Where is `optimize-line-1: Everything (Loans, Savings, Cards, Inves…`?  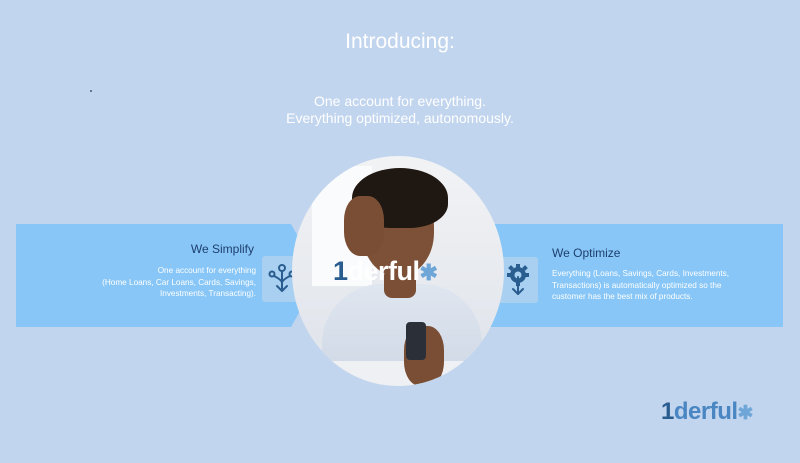 optimize-line-1: Everything (Loans, Savings, Cards, Inves… is located at coordinates (641, 273).